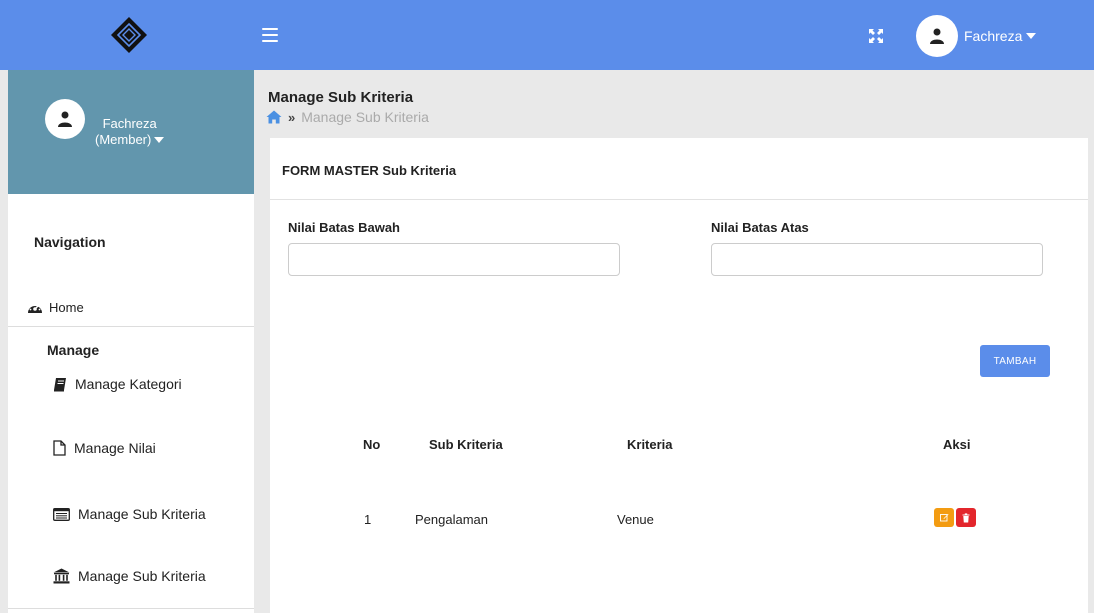 Image resolution: width=1094 pixels, height=613 pixels. What do you see at coordinates (760, 227) in the screenshot?
I see `label-nilai-batas-atas: Nilai Batas Atas` at bounding box center [760, 227].